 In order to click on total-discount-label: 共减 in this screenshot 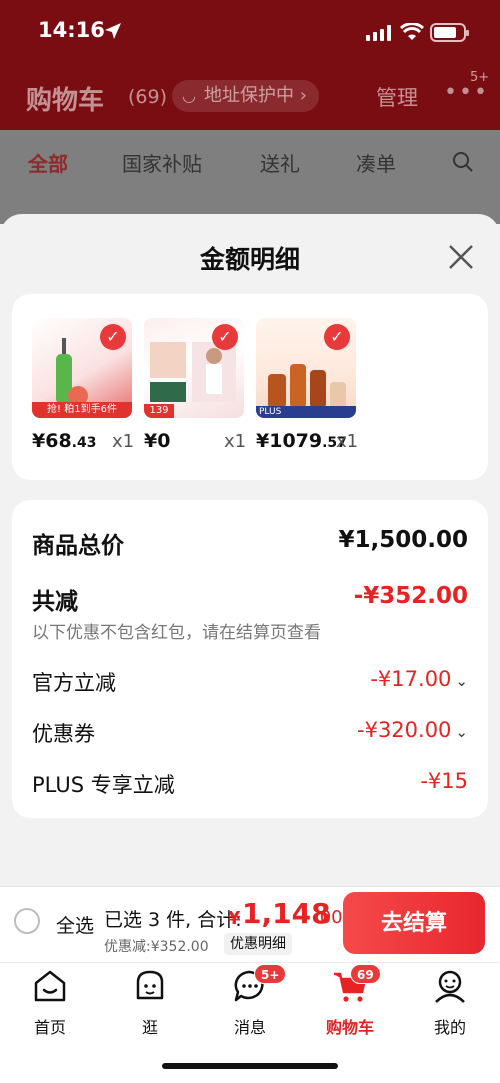, I will do `click(55, 602)`.